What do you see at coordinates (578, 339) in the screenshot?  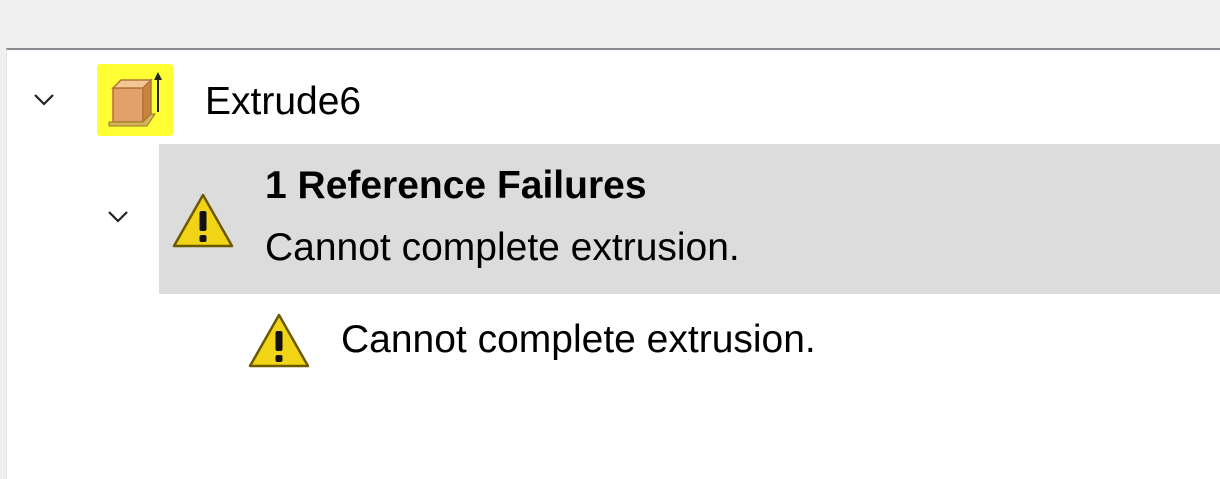 I see `failure-detail-message: Cannot complete extrusion.` at bounding box center [578, 339].